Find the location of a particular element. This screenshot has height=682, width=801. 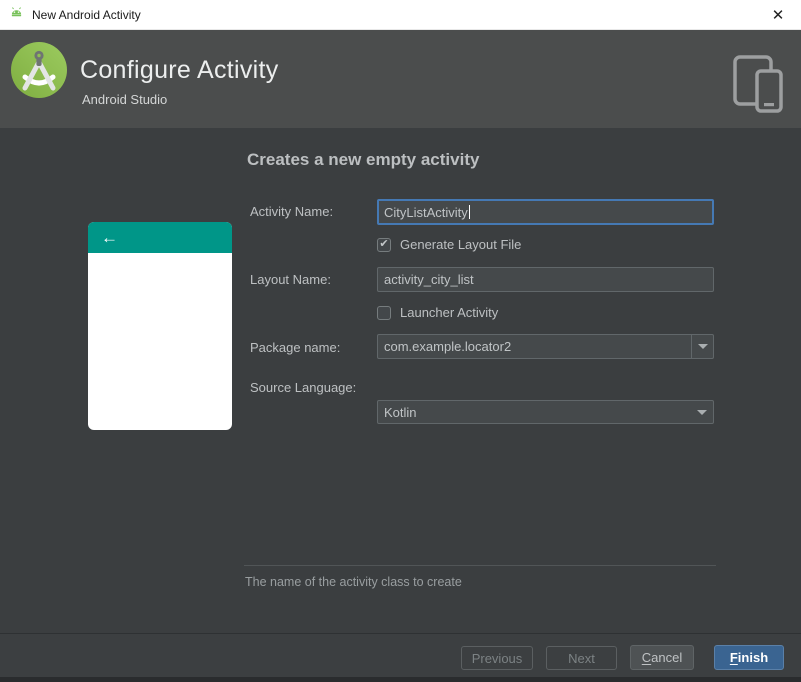

activity-name-label: Activity Name: is located at coordinates (292, 211).